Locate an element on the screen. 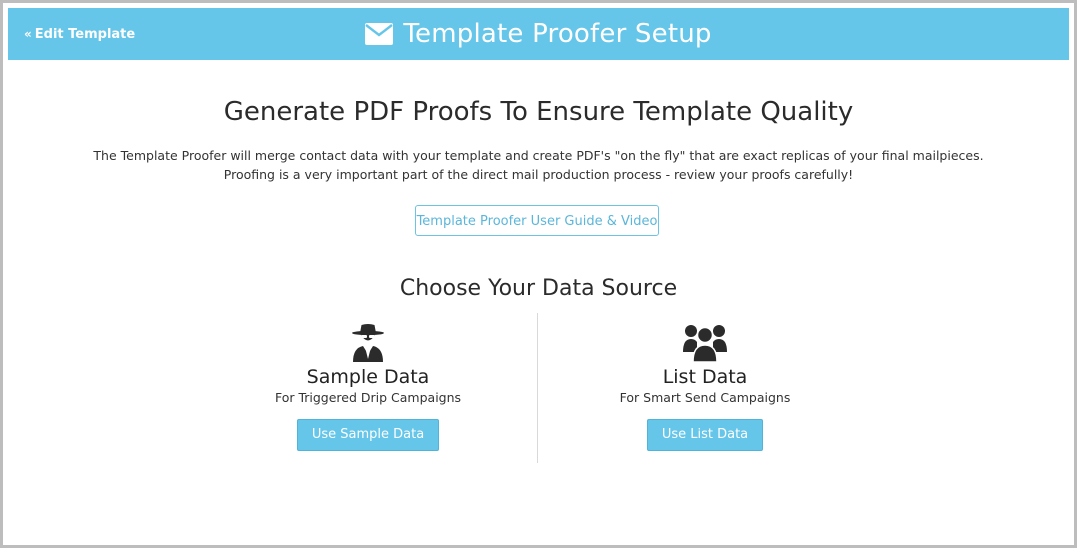 The width and height of the screenshot is (1077, 548). envelope-icon is located at coordinates (379, 34).